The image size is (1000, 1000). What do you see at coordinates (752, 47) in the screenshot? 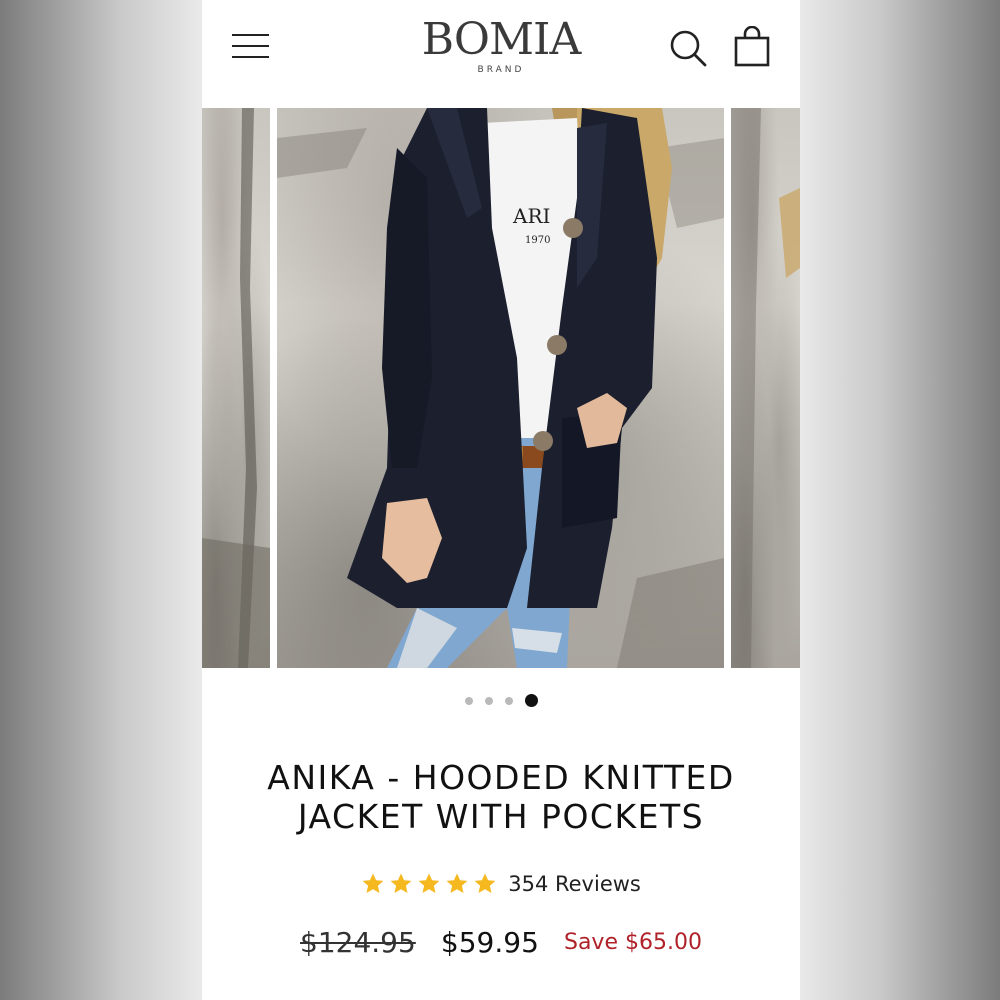
I see `shopping-bag-icon` at bounding box center [752, 47].